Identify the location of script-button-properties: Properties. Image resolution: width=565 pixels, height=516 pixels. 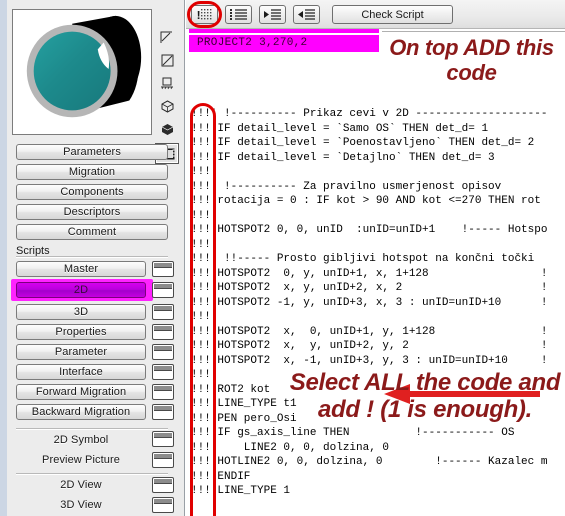
(81, 332).